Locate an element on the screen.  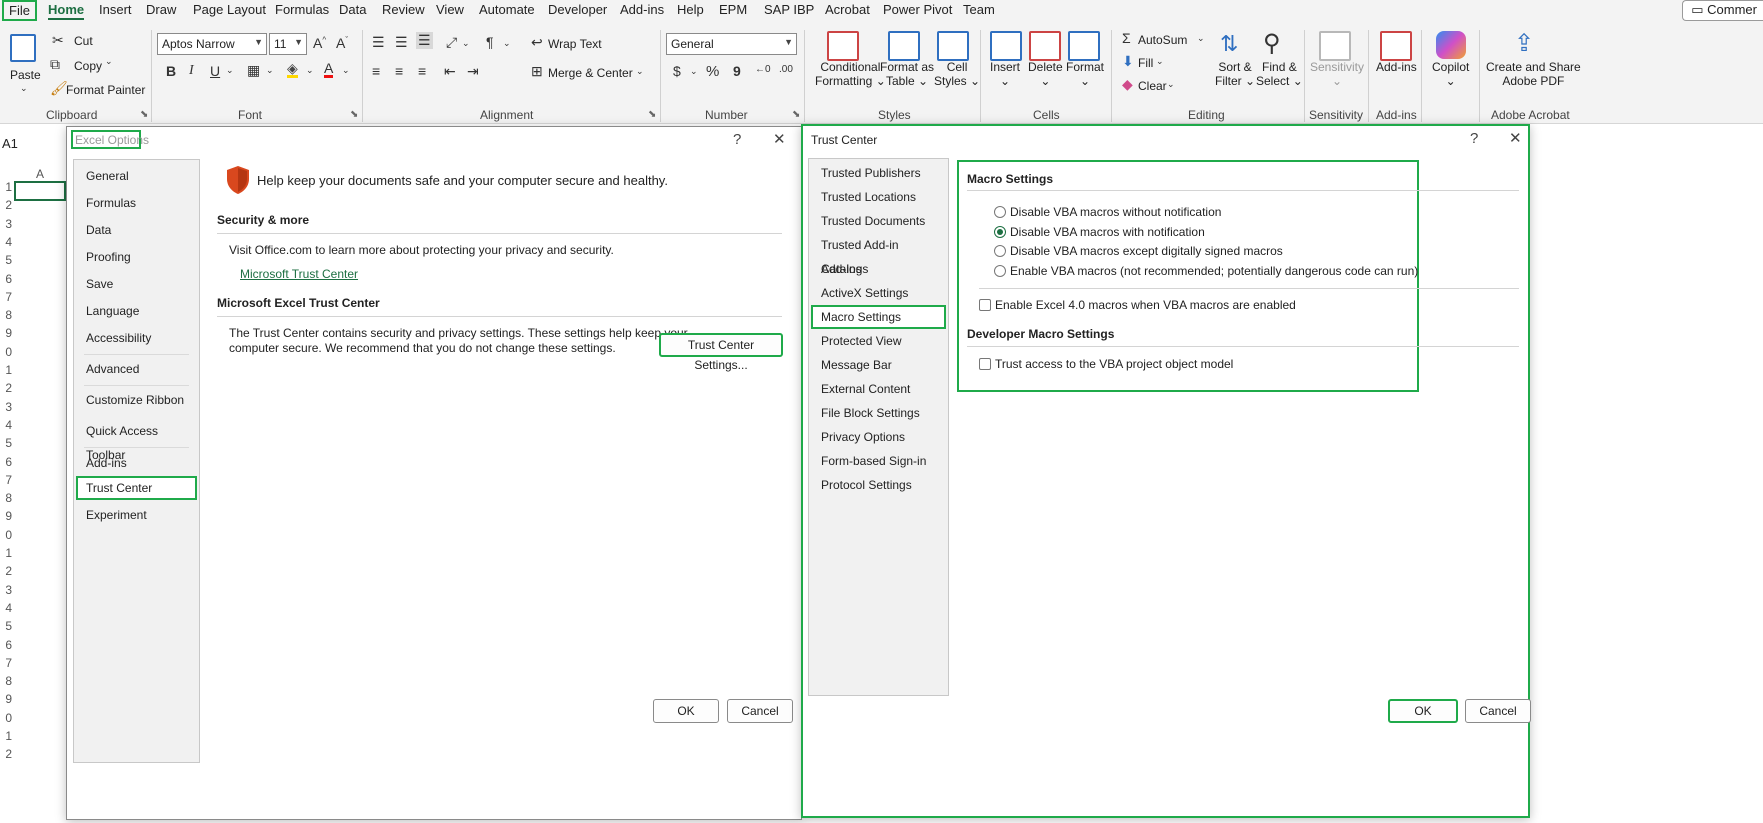
row-header: 5 is located at coordinates (6, 443).